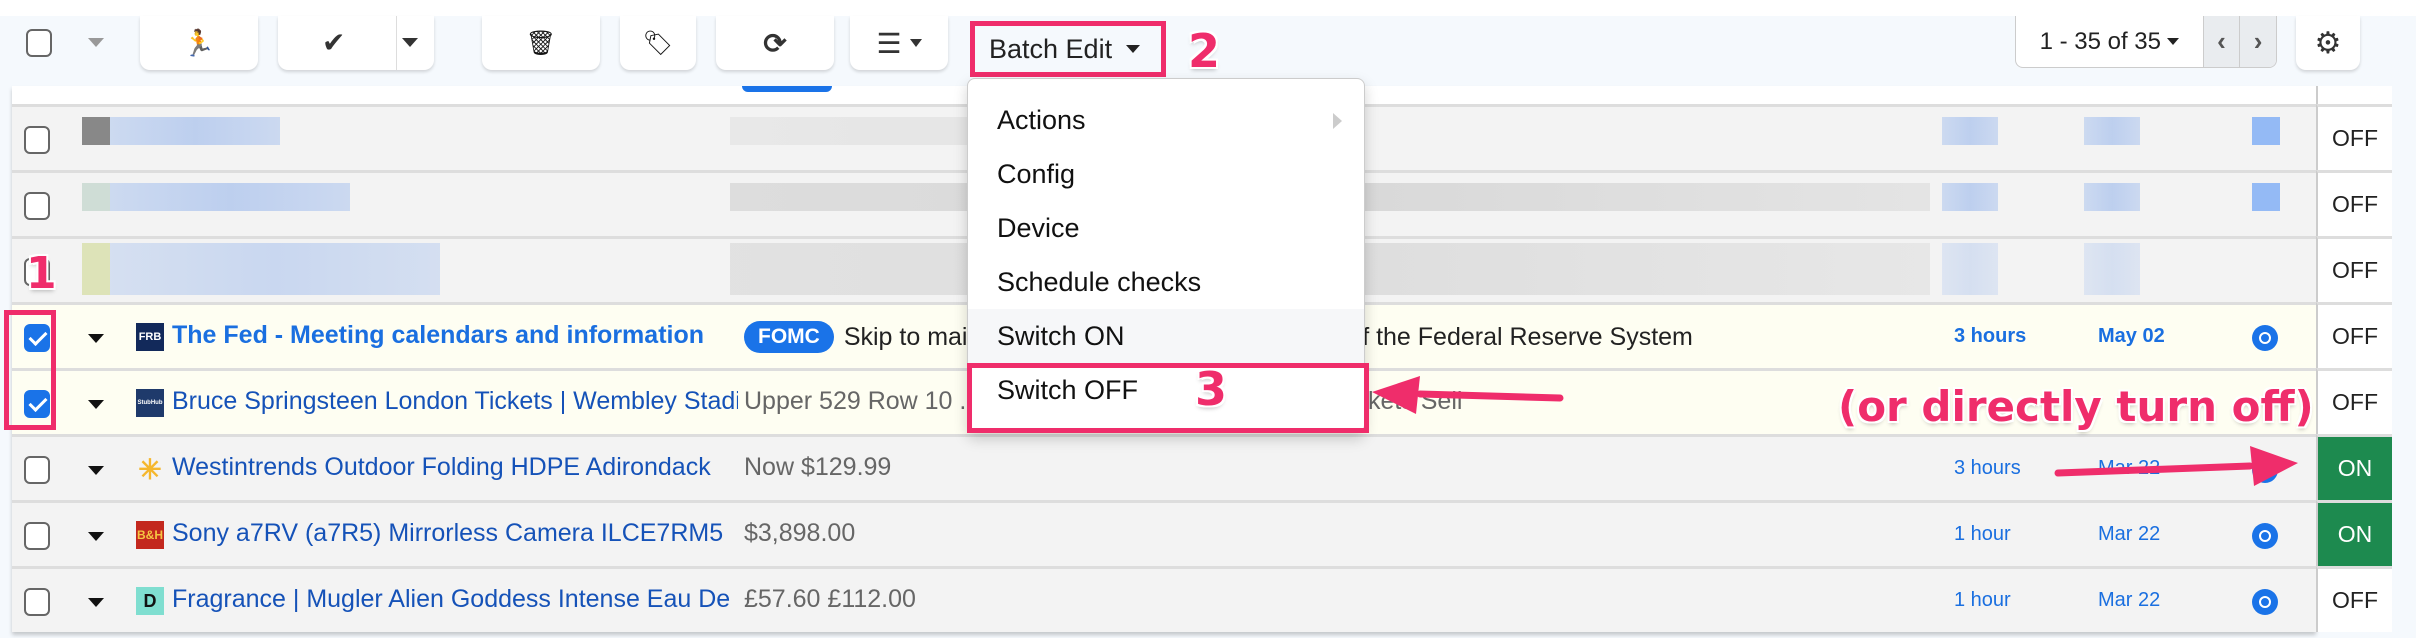 This screenshot has height=638, width=2416. What do you see at coordinates (2176, 466) in the screenshot?
I see `arrow-to-on-toggle` at bounding box center [2176, 466].